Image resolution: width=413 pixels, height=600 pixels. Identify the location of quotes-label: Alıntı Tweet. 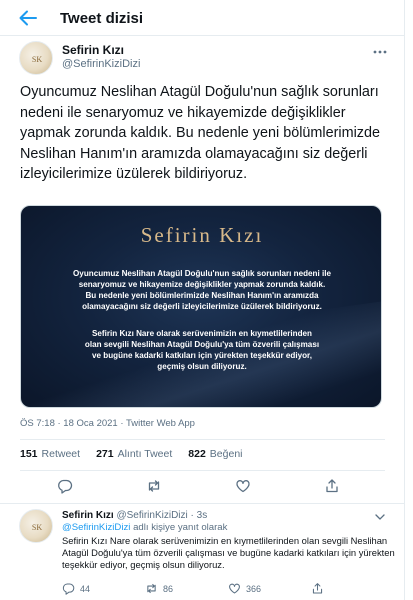
(145, 454).